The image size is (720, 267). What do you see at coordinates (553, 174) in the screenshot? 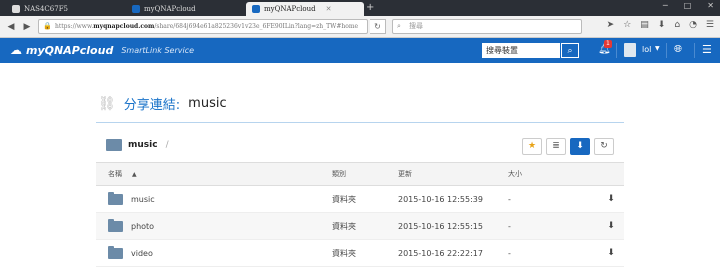
I see `column-header-size: 大小` at bounding box center [553, 174].